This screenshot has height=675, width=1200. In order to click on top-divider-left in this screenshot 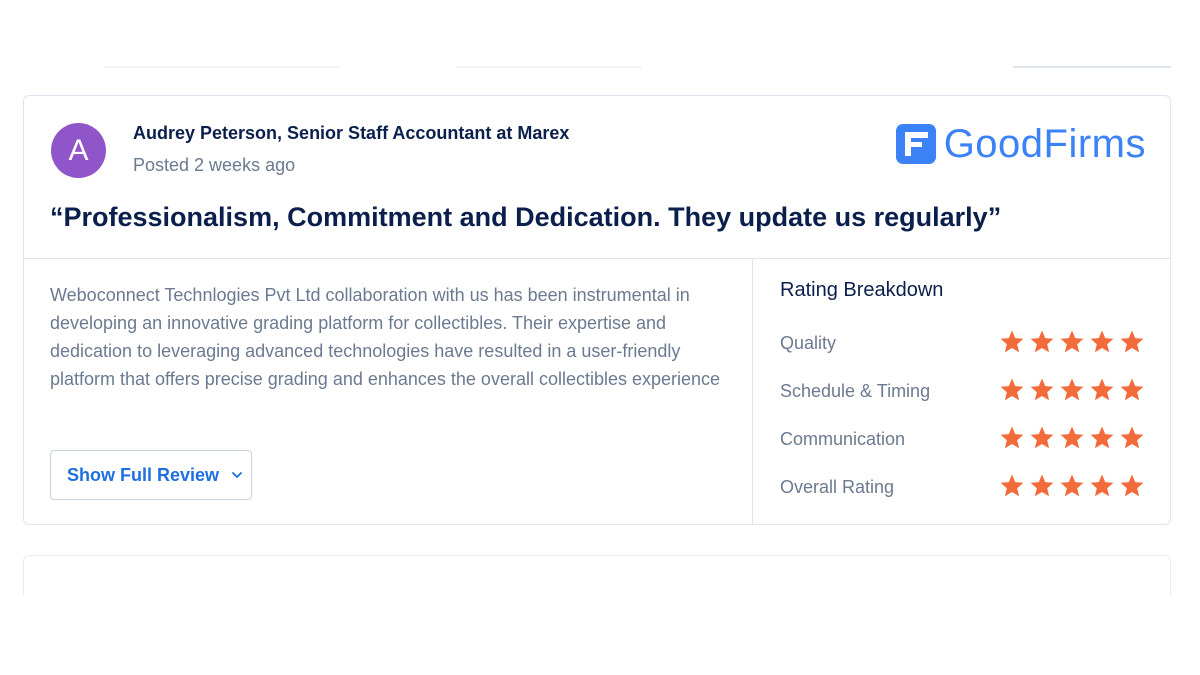, I will do `click(222, 67)`.